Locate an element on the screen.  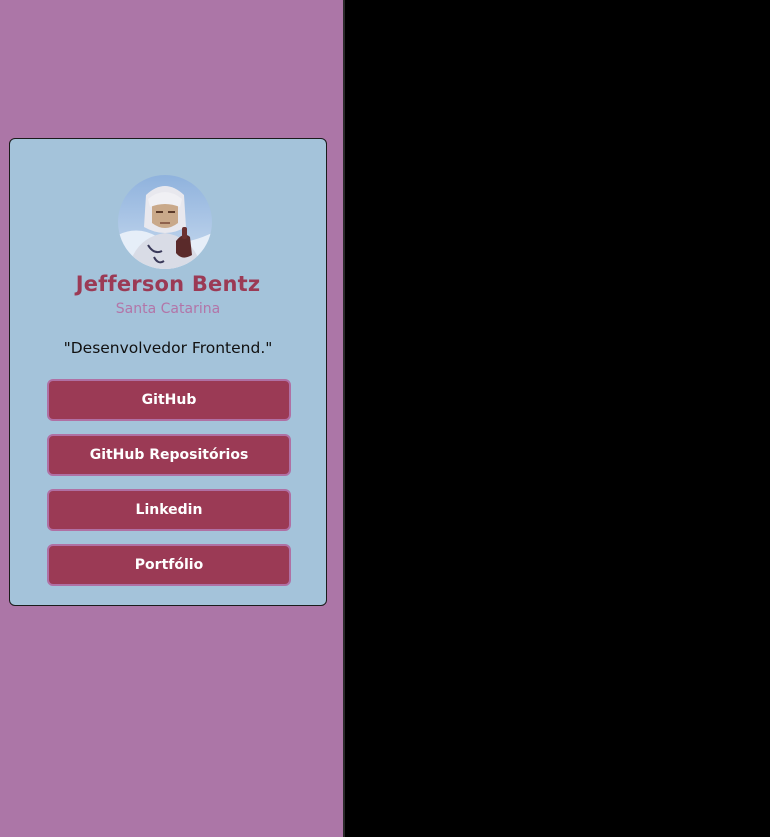
profile-avatar is located at coordinates (165, 222).